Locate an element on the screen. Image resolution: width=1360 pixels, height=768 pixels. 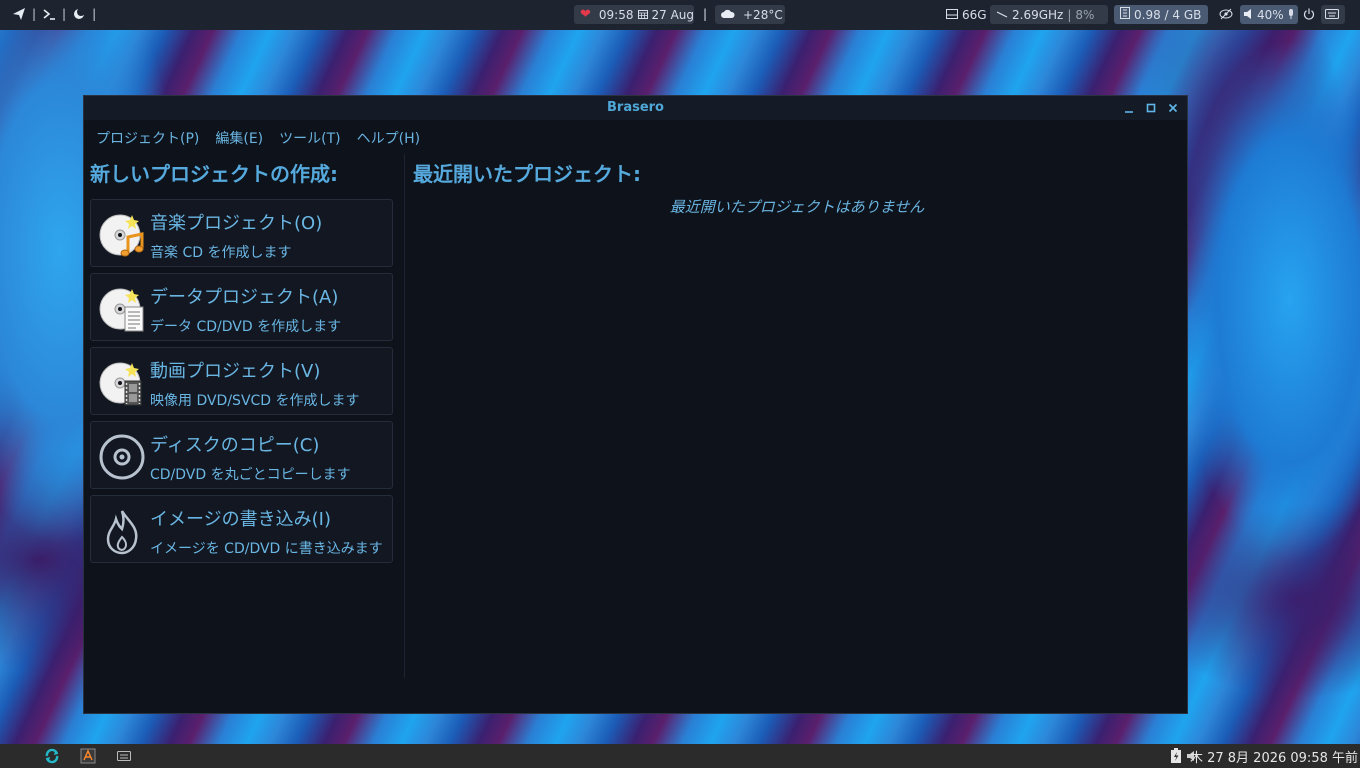
panel-time: 09:58 is located at coordinates (616, 14).